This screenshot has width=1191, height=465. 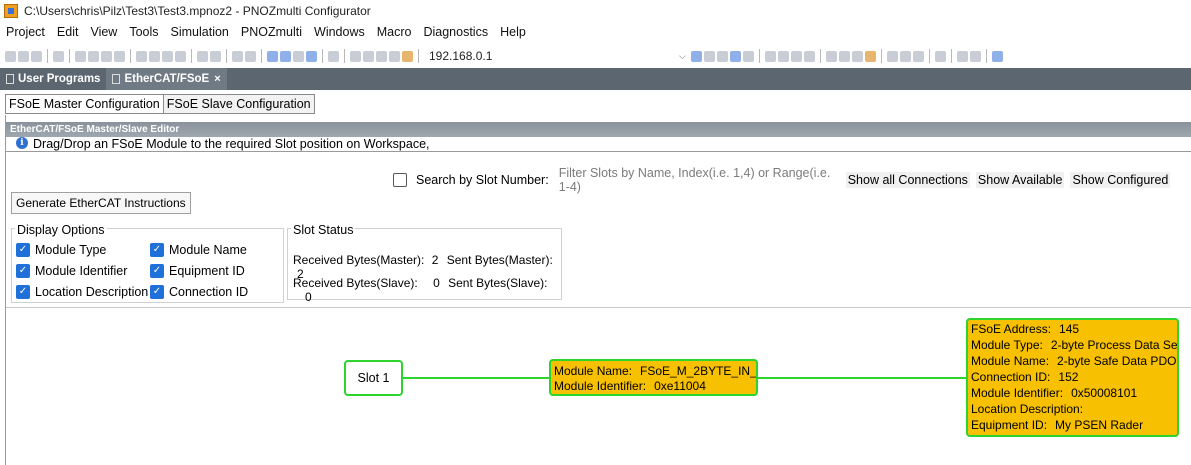 What do you see at coordinates (892, 56) in the screenshot?
I see `document-icon` at bounding box center [892, 56].